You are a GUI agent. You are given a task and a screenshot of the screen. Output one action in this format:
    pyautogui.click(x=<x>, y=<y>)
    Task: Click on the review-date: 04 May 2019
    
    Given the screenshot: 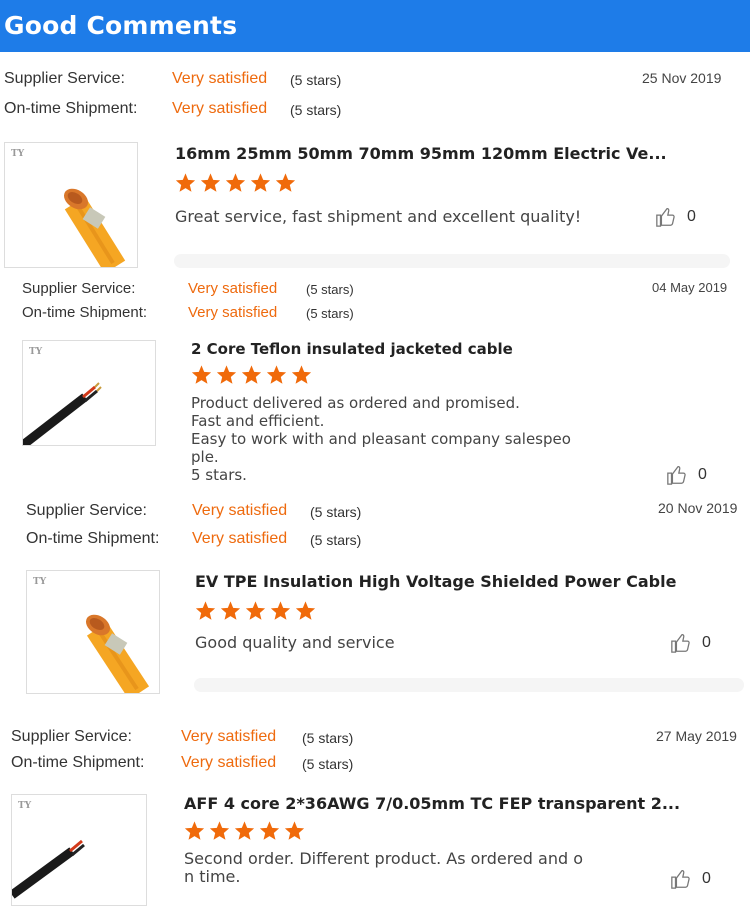 What is the action you would take?
    pyautogui.click(x=690, y=287)
    